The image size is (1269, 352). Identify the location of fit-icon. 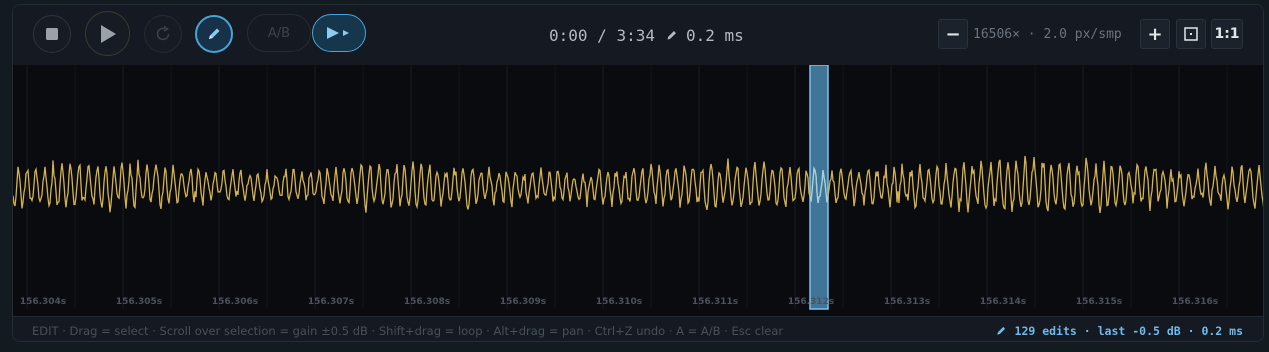
(1191, 34).